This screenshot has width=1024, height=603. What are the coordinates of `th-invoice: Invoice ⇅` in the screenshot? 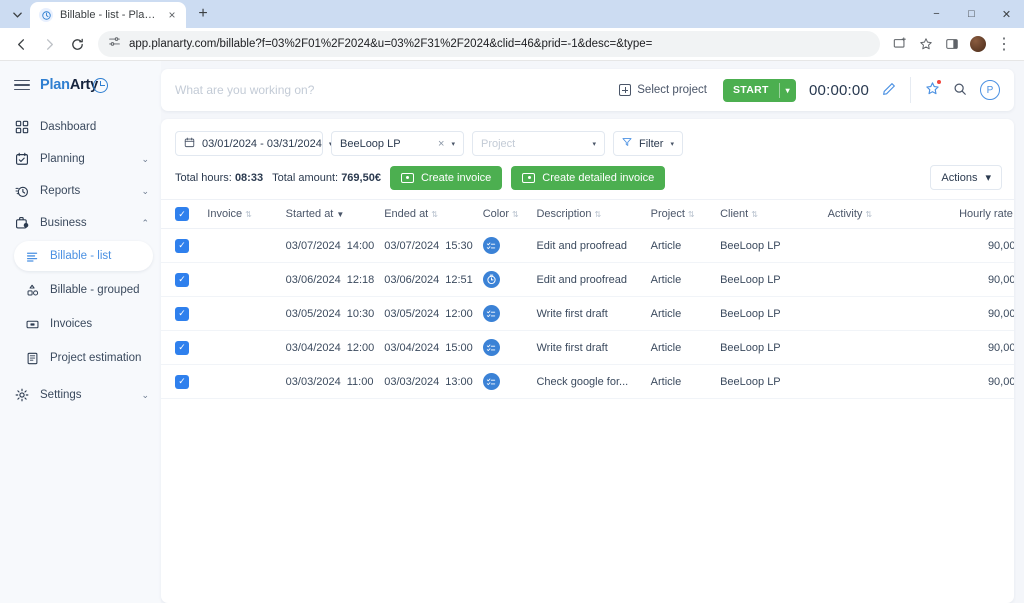 It's located at (240, 214).